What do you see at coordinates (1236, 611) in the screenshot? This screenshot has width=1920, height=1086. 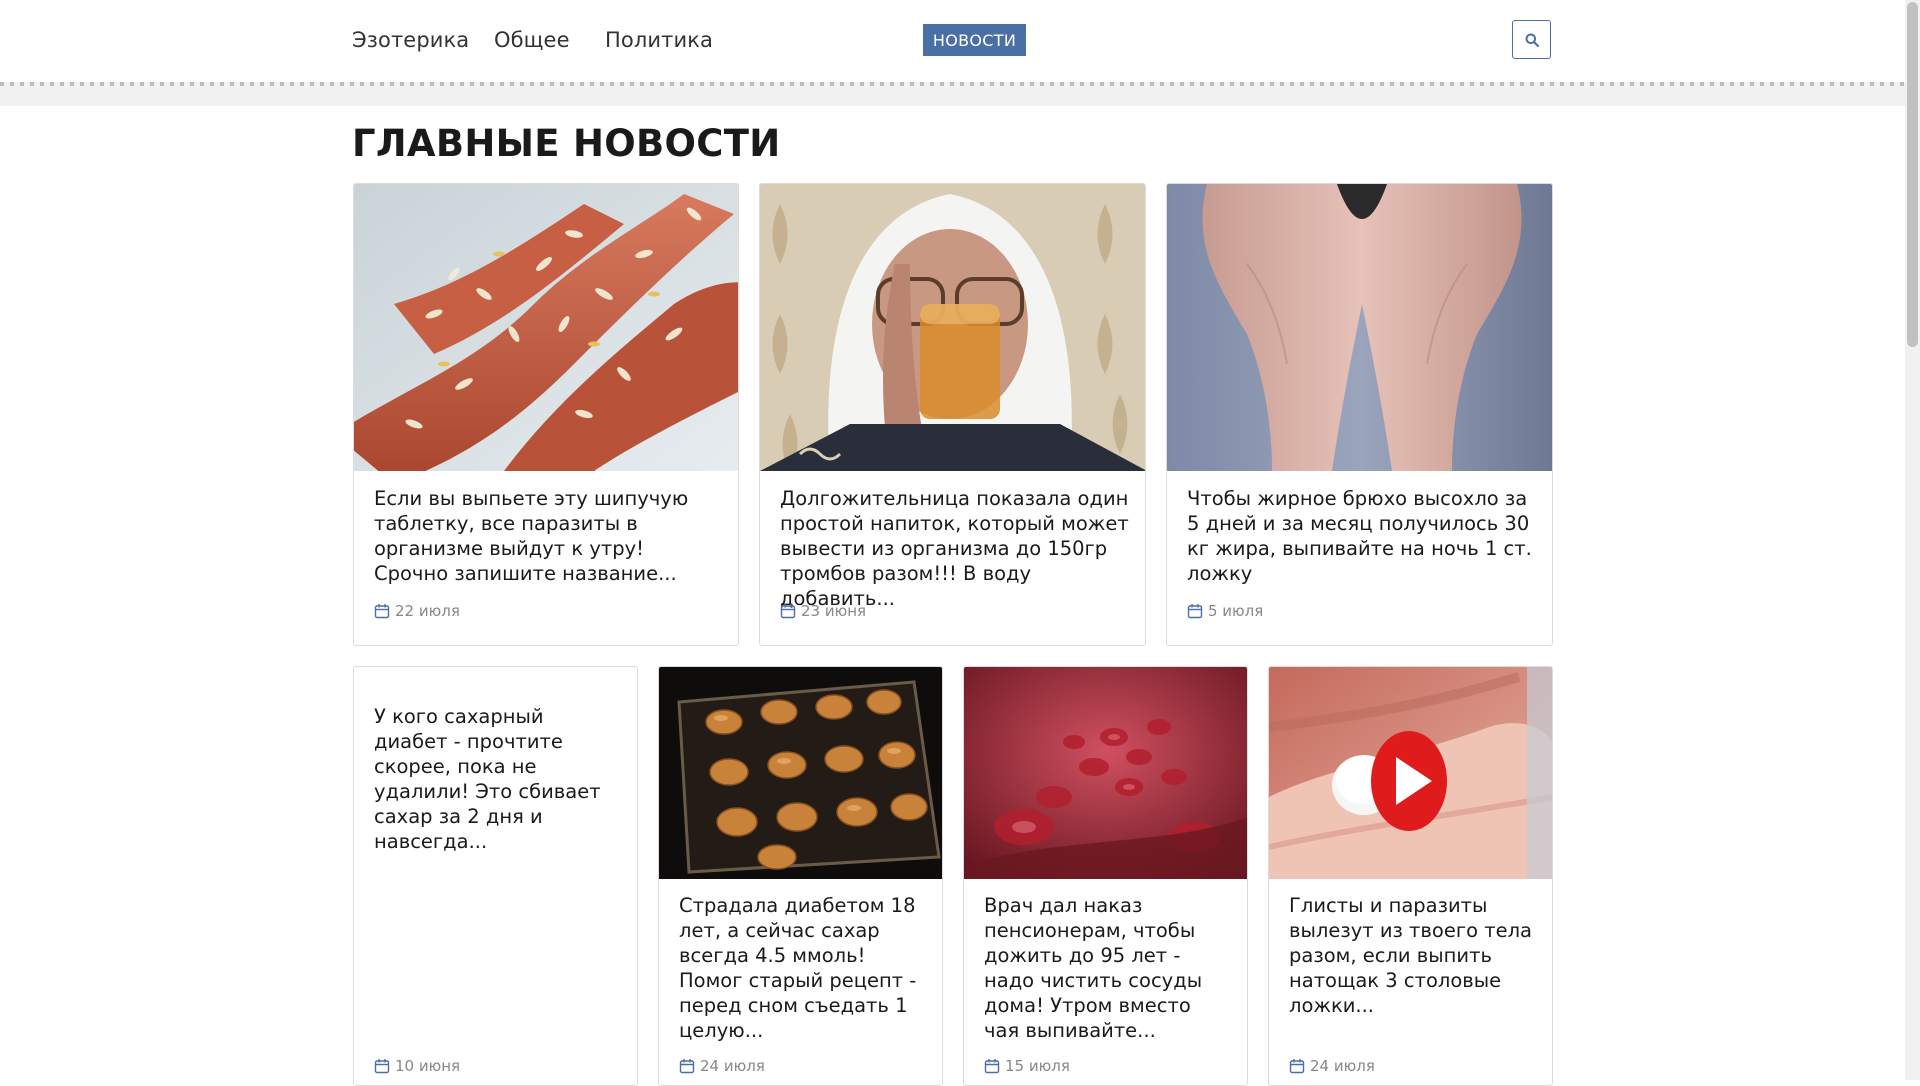 I see `news-card-date-text: 5 июля` at bounding box center [1236, 611].